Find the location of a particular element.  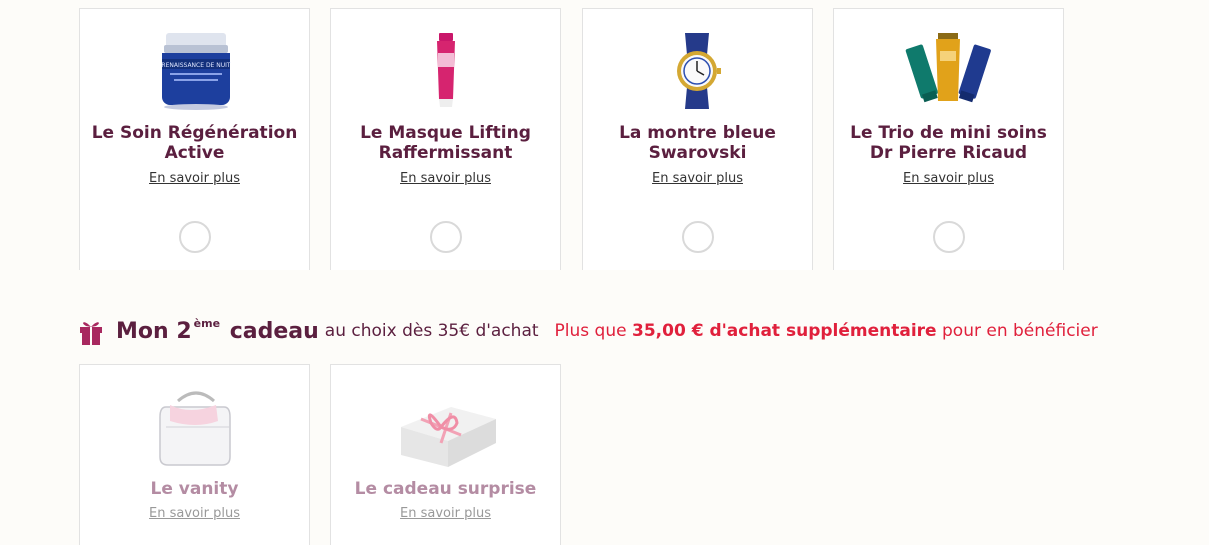

gift-title: Le vanity is located at coordinates (194, 489).